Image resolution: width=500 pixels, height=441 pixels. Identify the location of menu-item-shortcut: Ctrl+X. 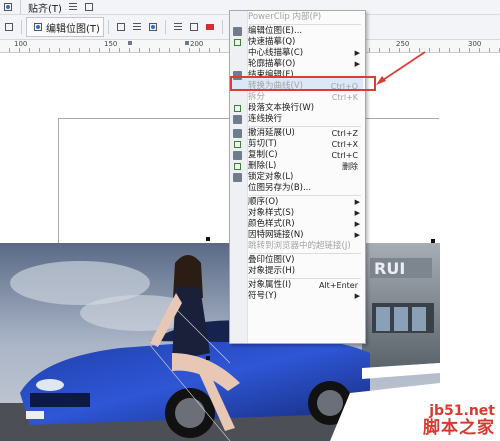
(344, 144).